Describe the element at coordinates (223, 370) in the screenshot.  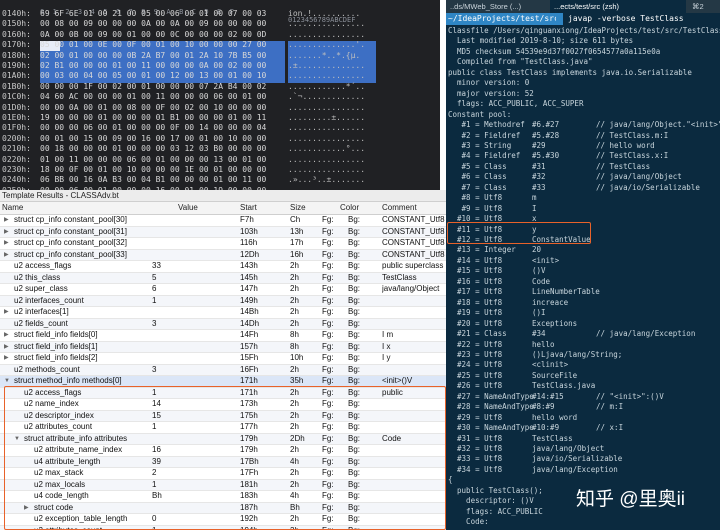
I see `template-row: u2 methods_count 3 16Fh 2h Fg: Bg:` at that location.